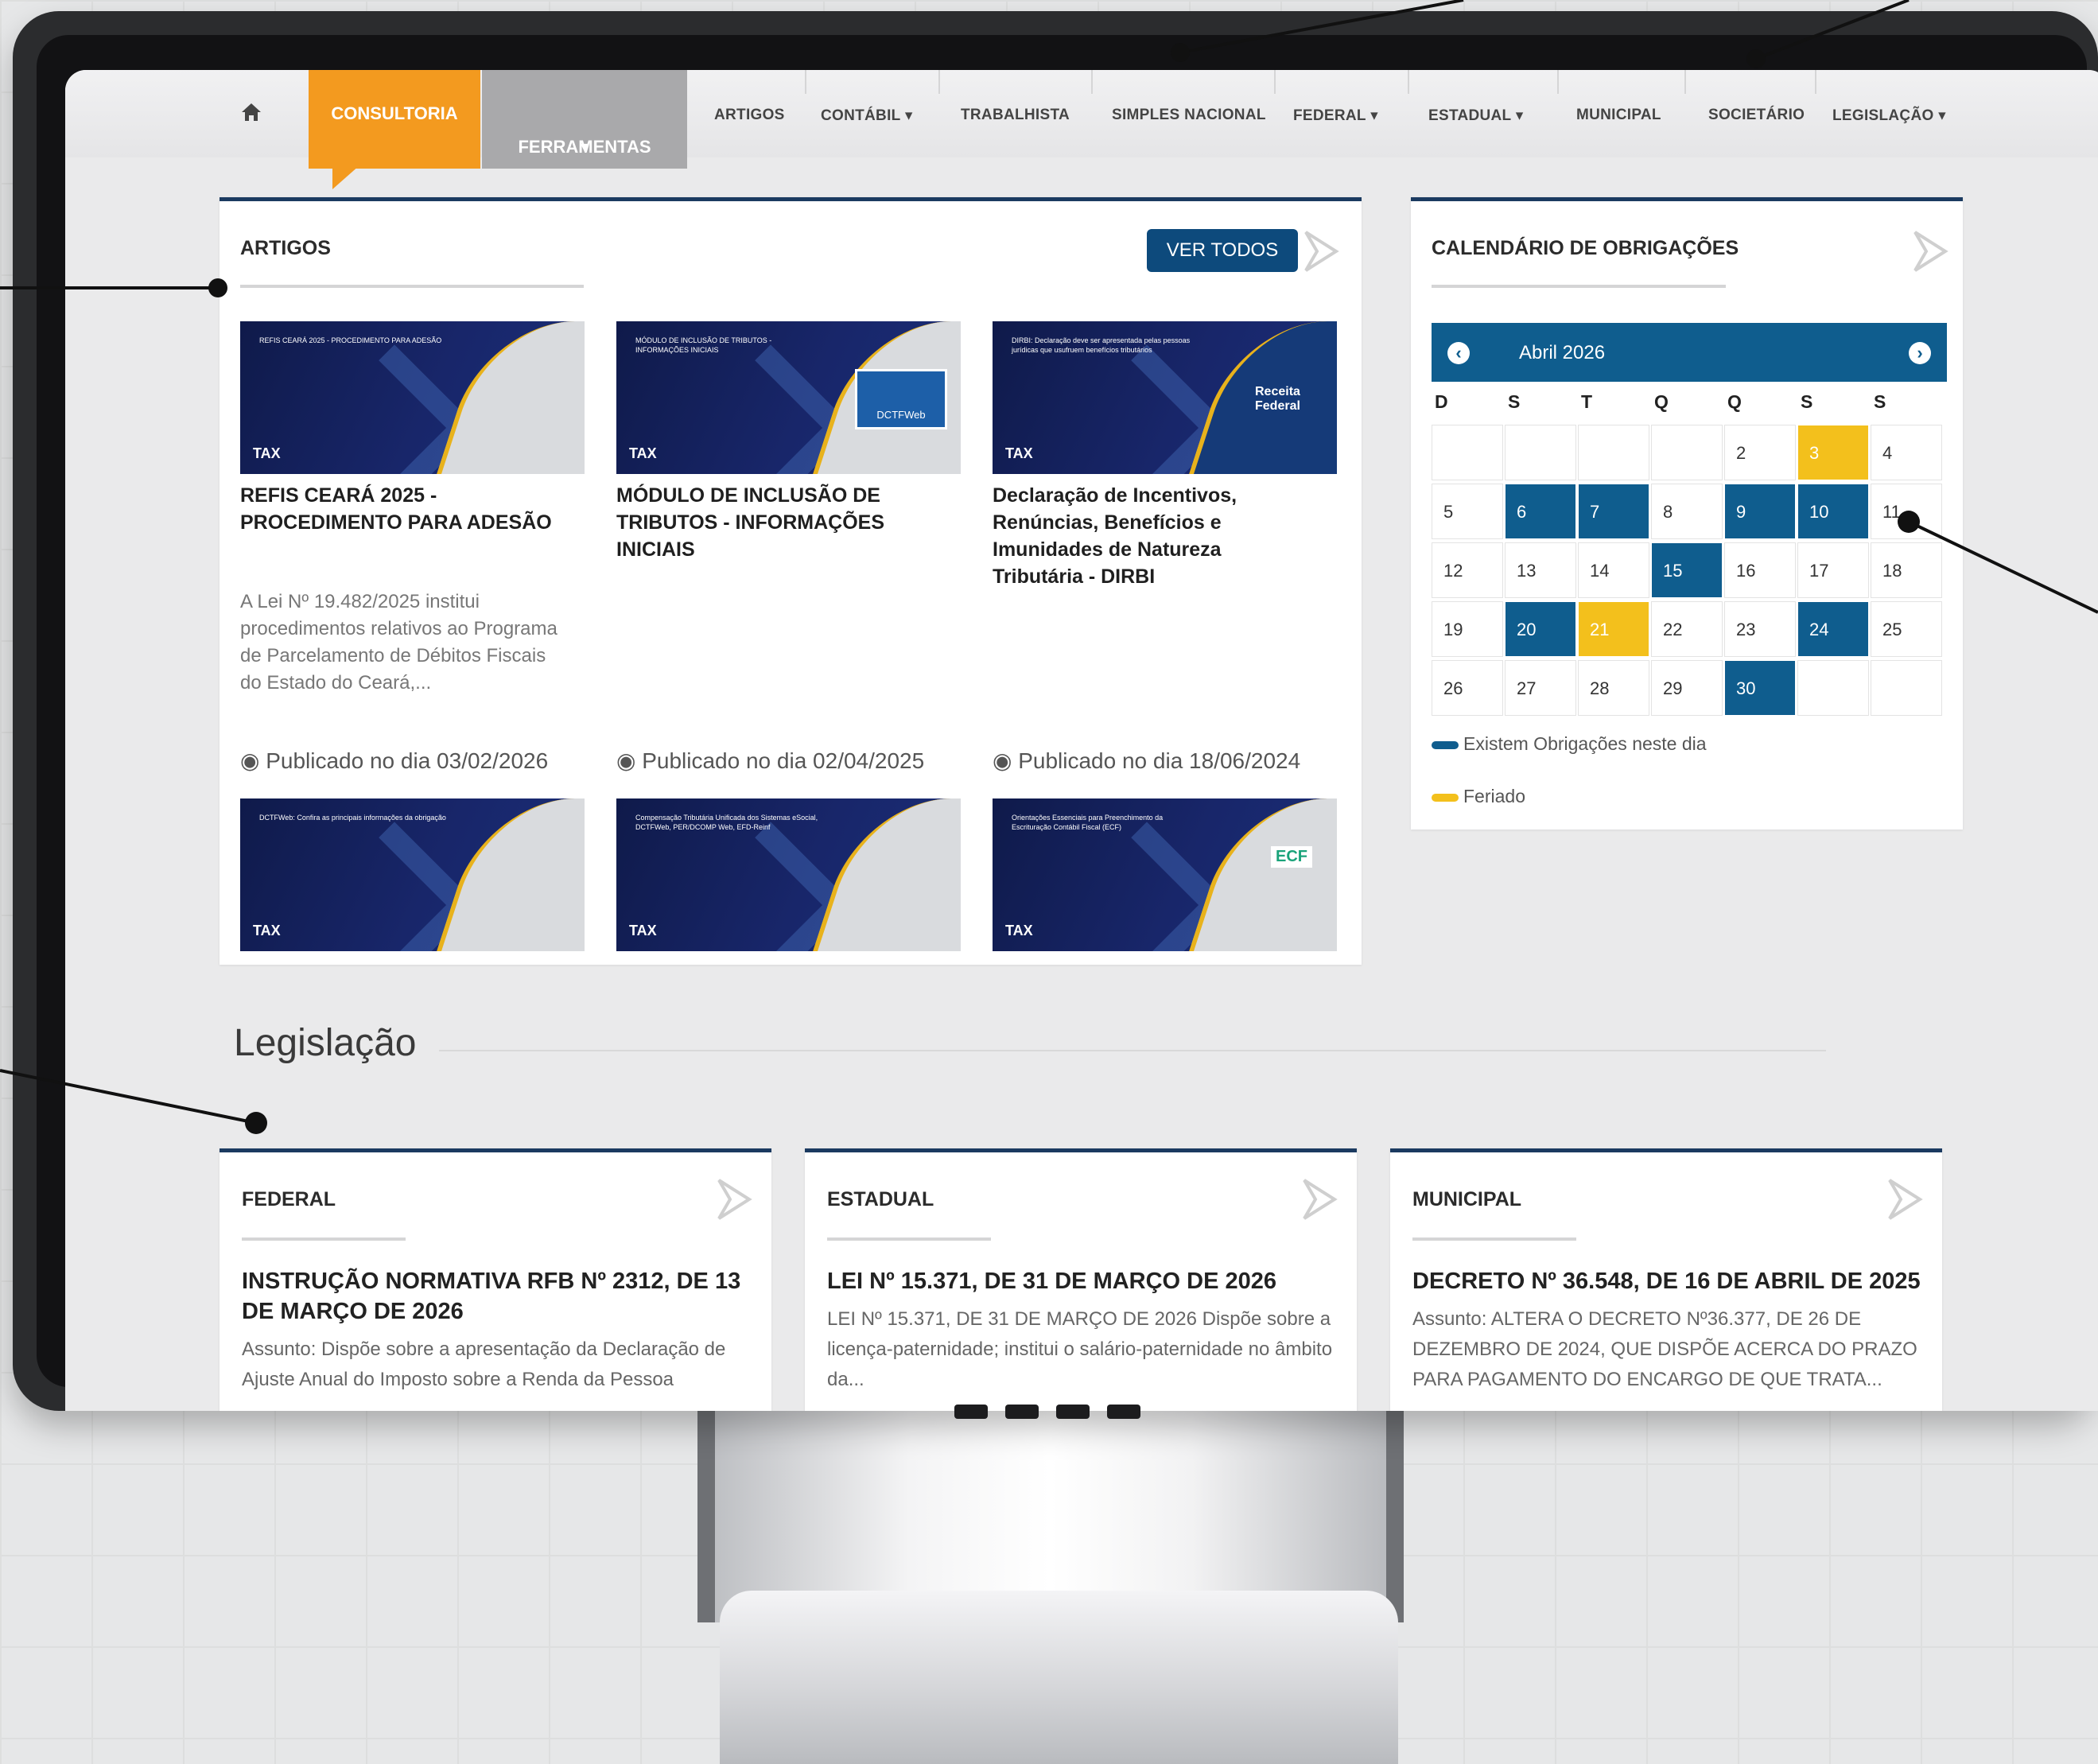  What do you see at coordinates (749, 115) in the screenshot?
I see `nav-item-artigos: ARTIGOS` at bounding box center [749, 115].